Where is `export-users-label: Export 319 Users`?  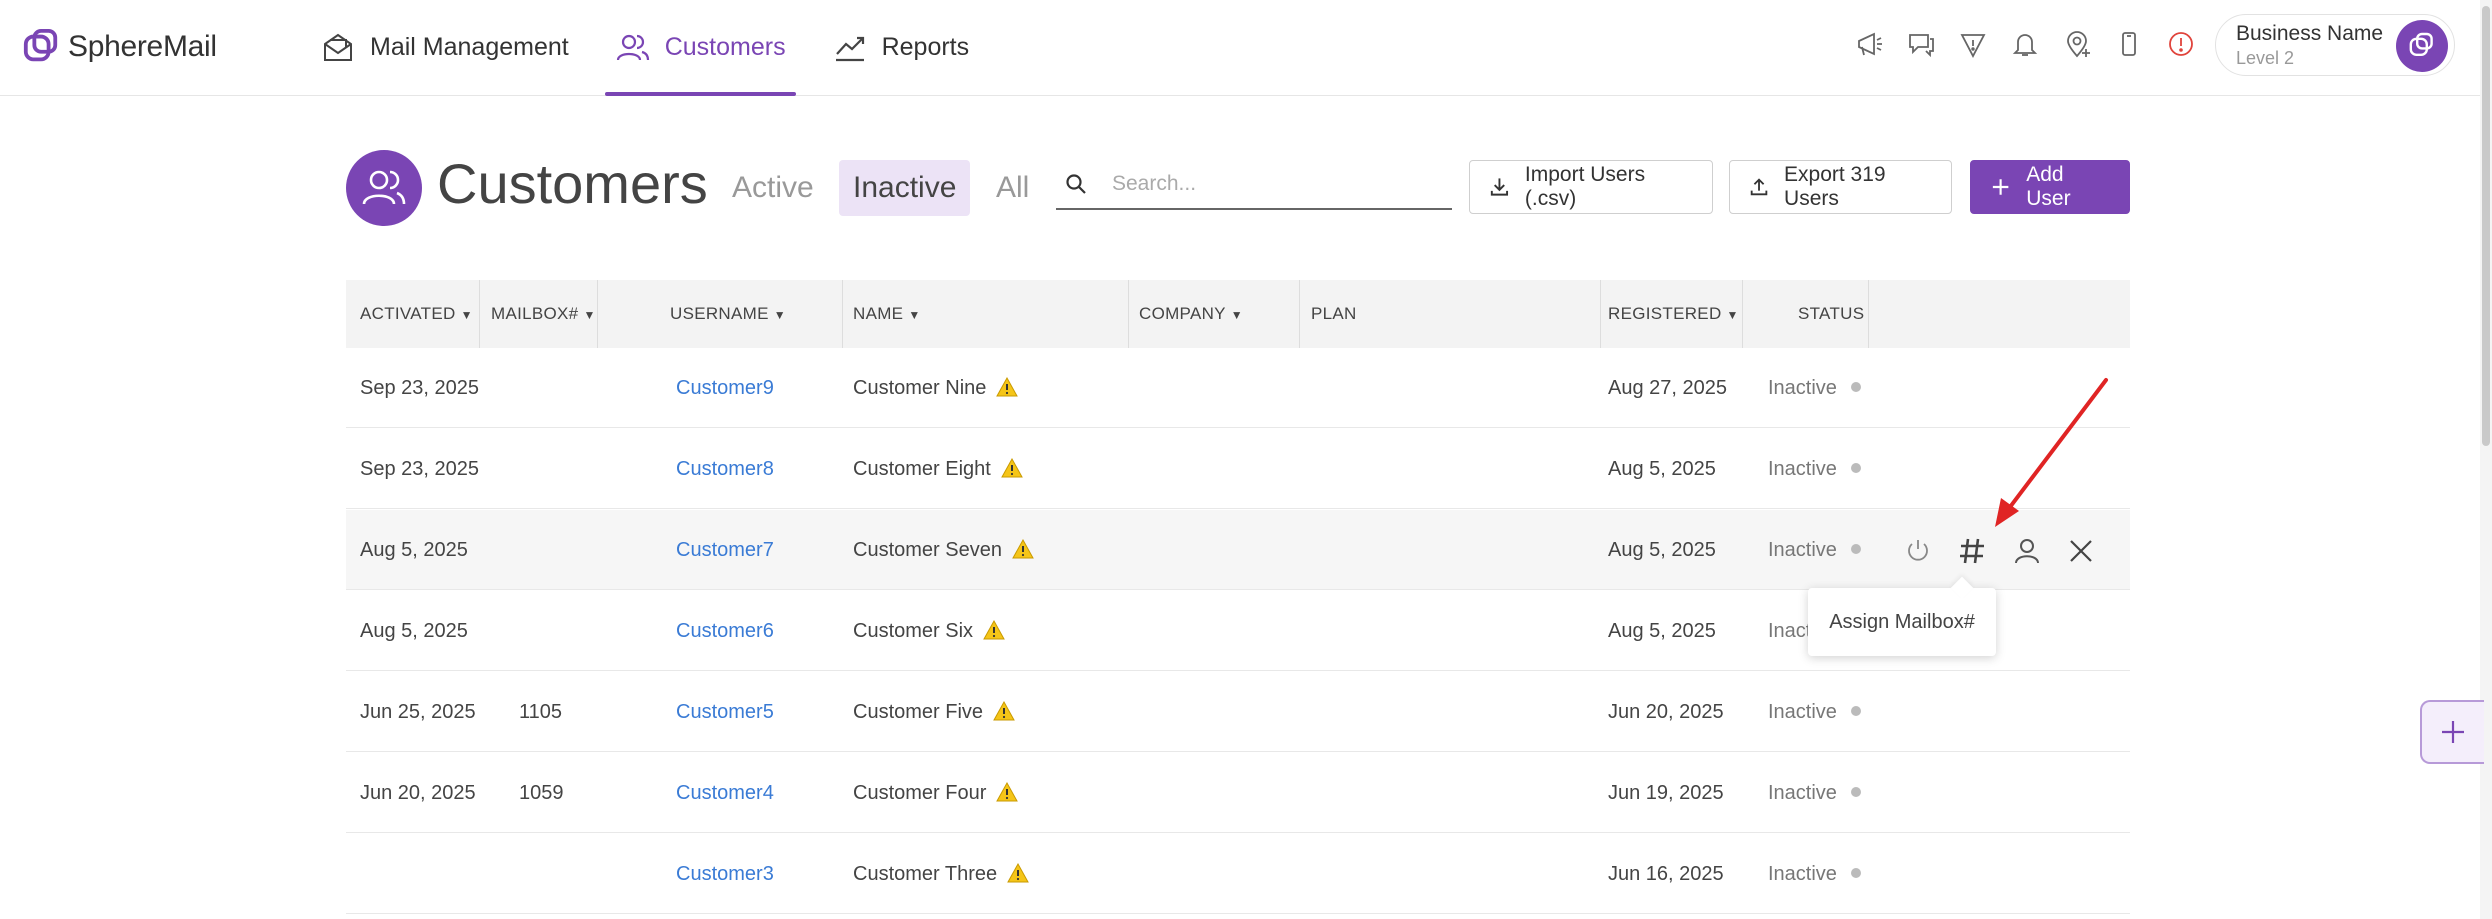
export-users-label: Export 319 Users is located at coordinates (1835, 186).